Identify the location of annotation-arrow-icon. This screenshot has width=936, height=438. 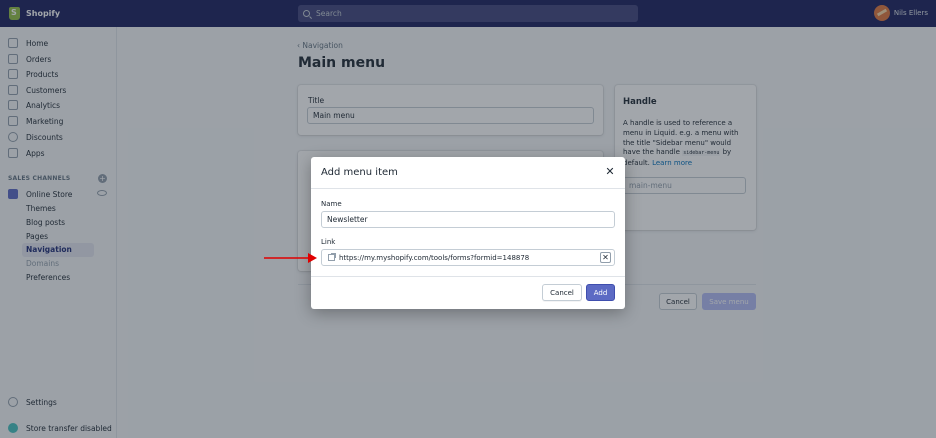
(290, 258).